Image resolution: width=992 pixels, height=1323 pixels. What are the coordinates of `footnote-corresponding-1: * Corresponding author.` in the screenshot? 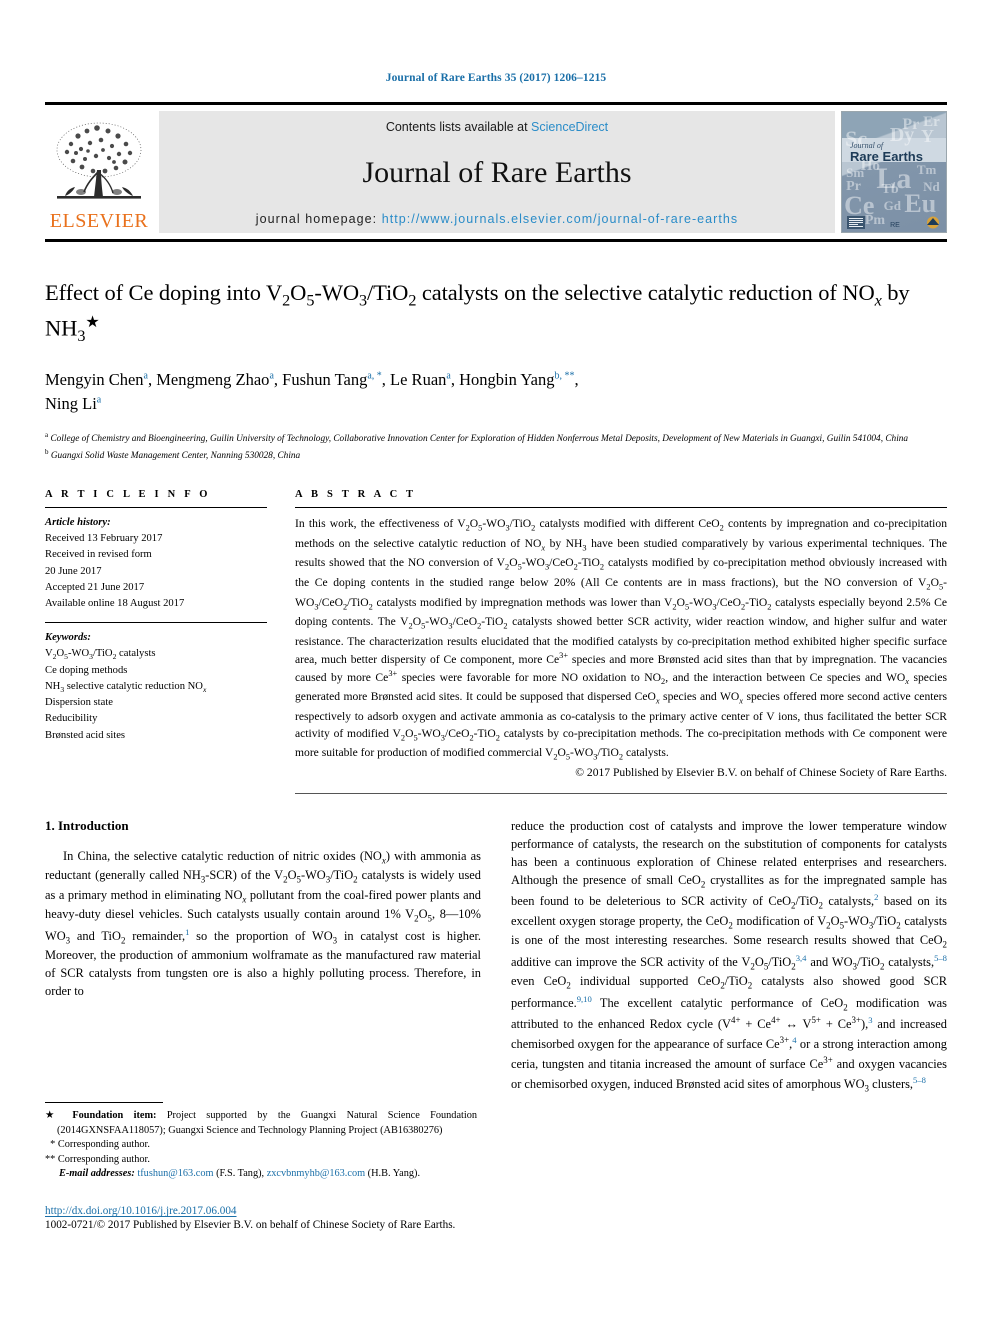 It's located at (97, 1145).